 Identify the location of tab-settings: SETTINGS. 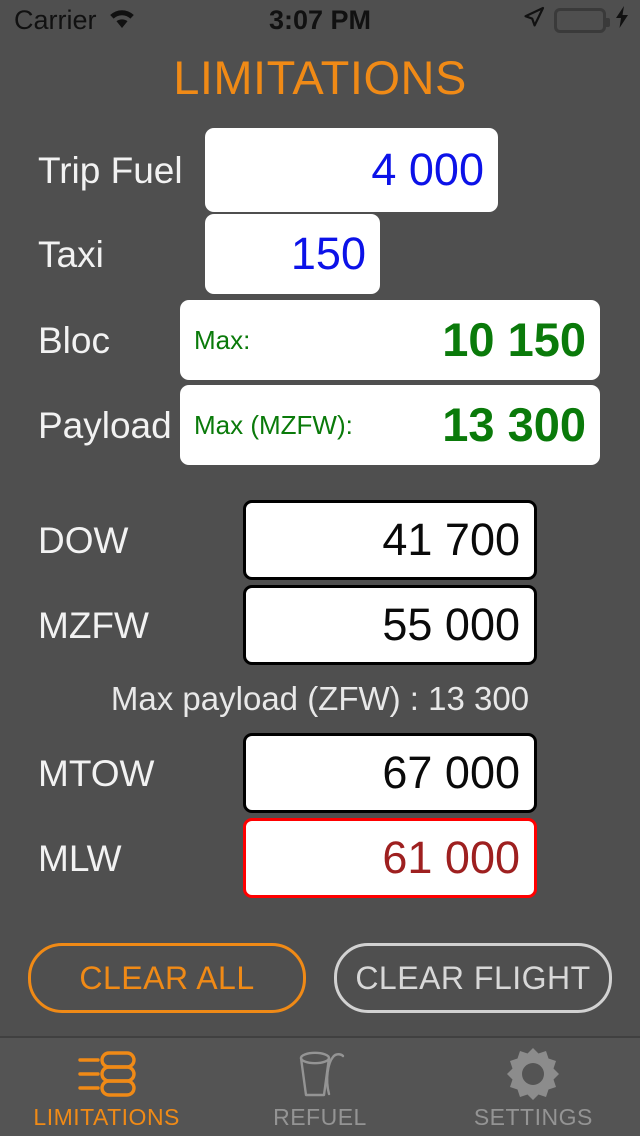
(533, 1087).